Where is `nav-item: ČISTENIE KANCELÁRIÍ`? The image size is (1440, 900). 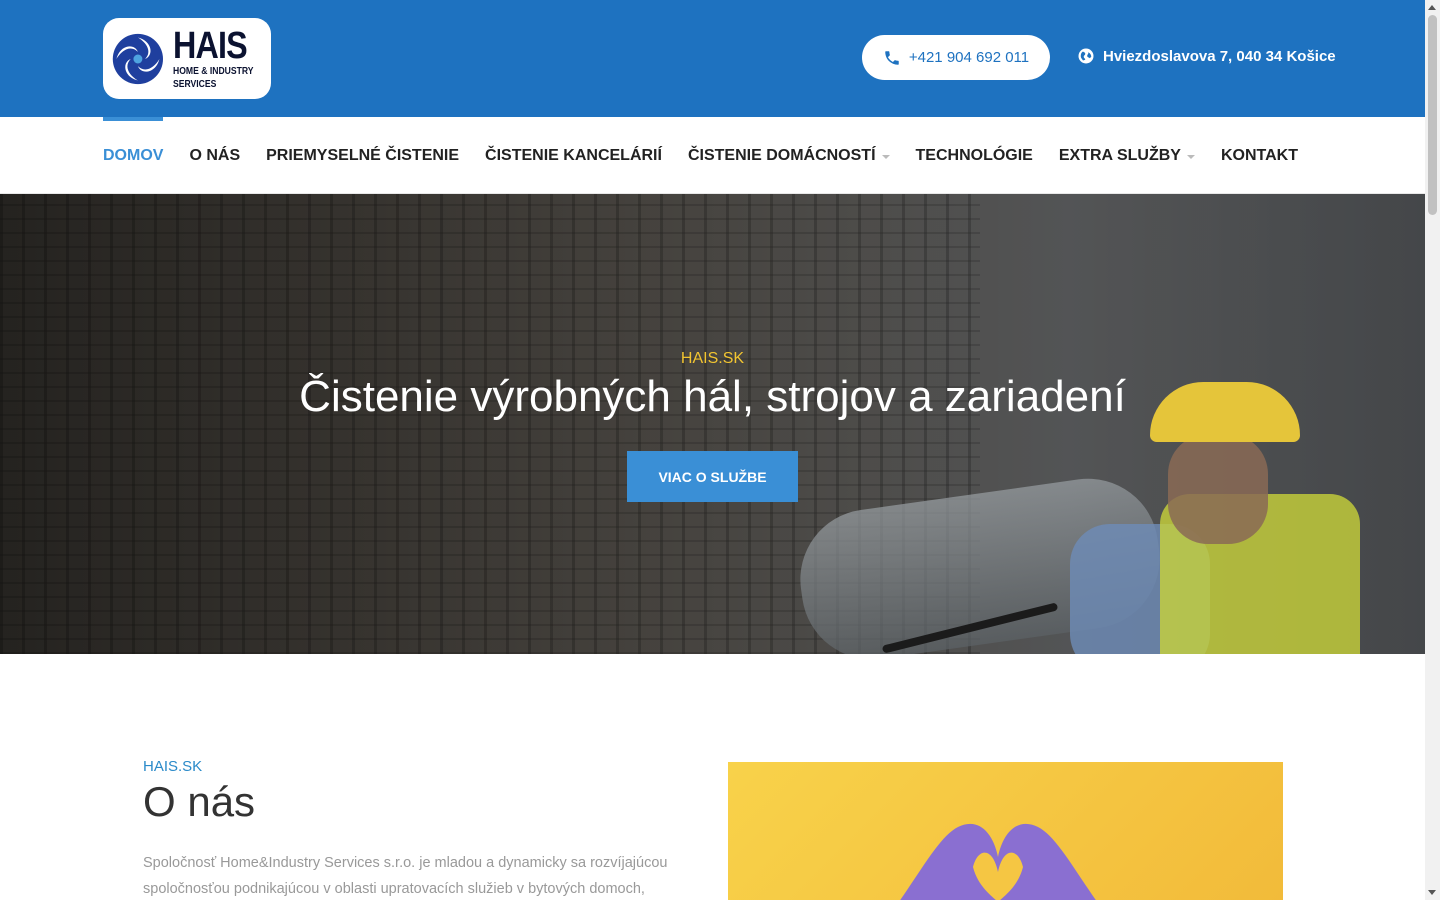 nav-item: ČISTENIE KANCELÁRIÍ is located at coordinates (573, 155).